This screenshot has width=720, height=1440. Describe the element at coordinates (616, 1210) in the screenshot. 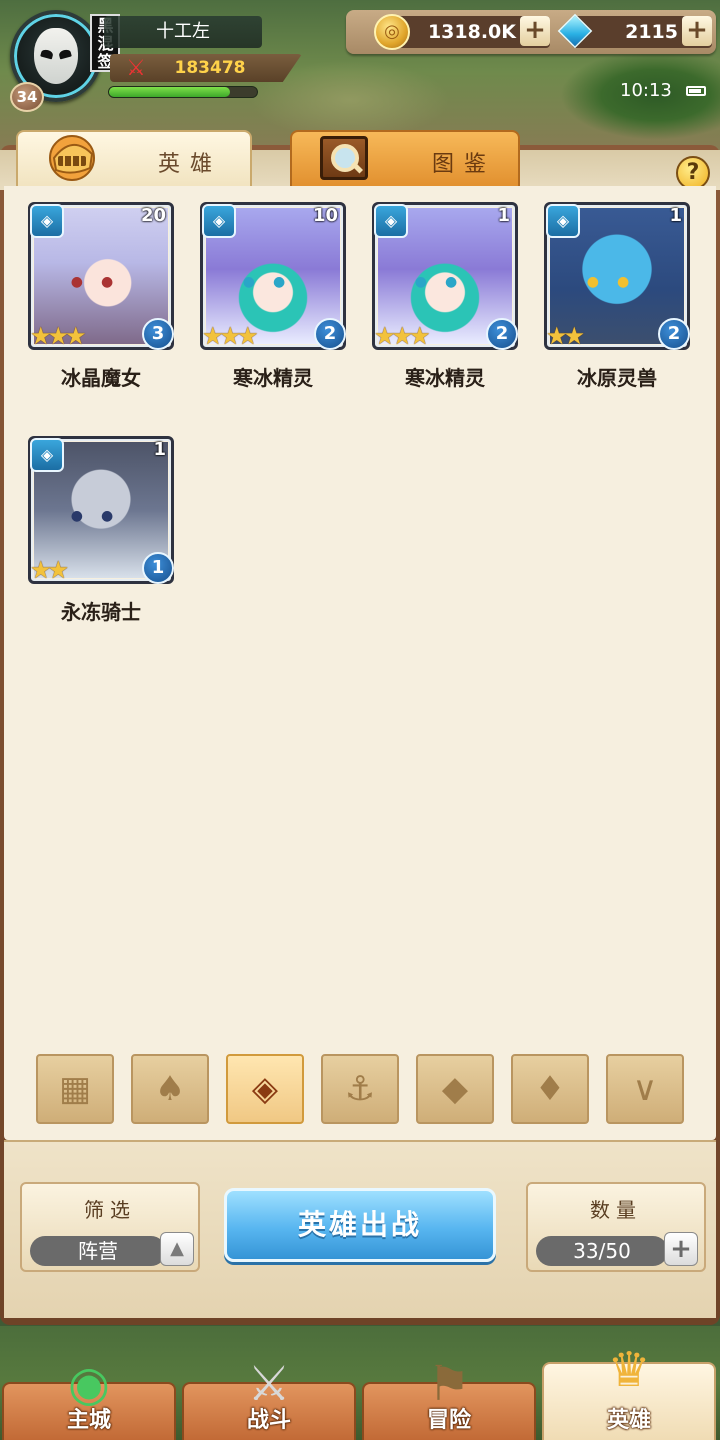

I see `quantity-title: 数量` at that location.